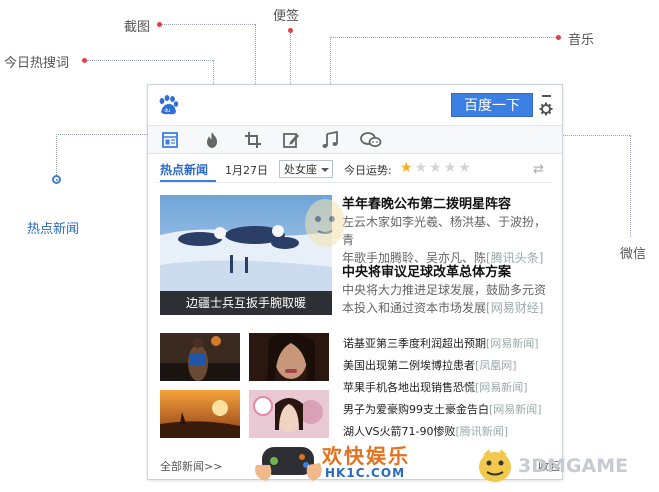  Describe the element at coordinates (426, 202) in the screenshot. I see `headline-title: 羊年春晚公布第二拨明星阵容` at that location.